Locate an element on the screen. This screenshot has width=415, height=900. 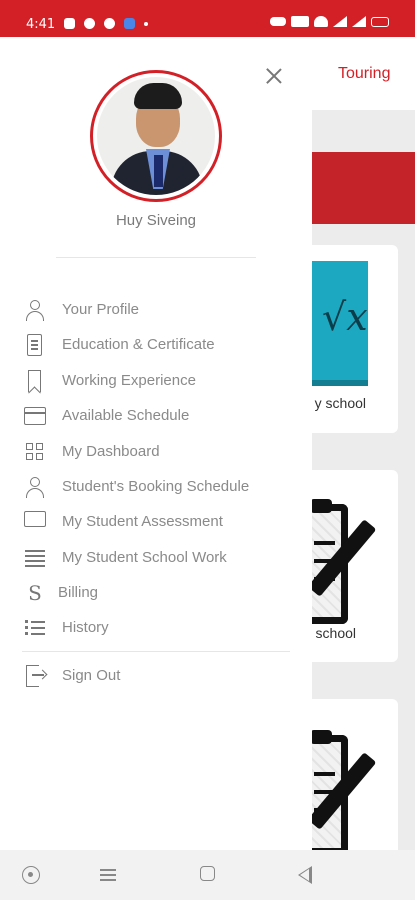
app-header-title: Touring is located at coordinates (364, 73).